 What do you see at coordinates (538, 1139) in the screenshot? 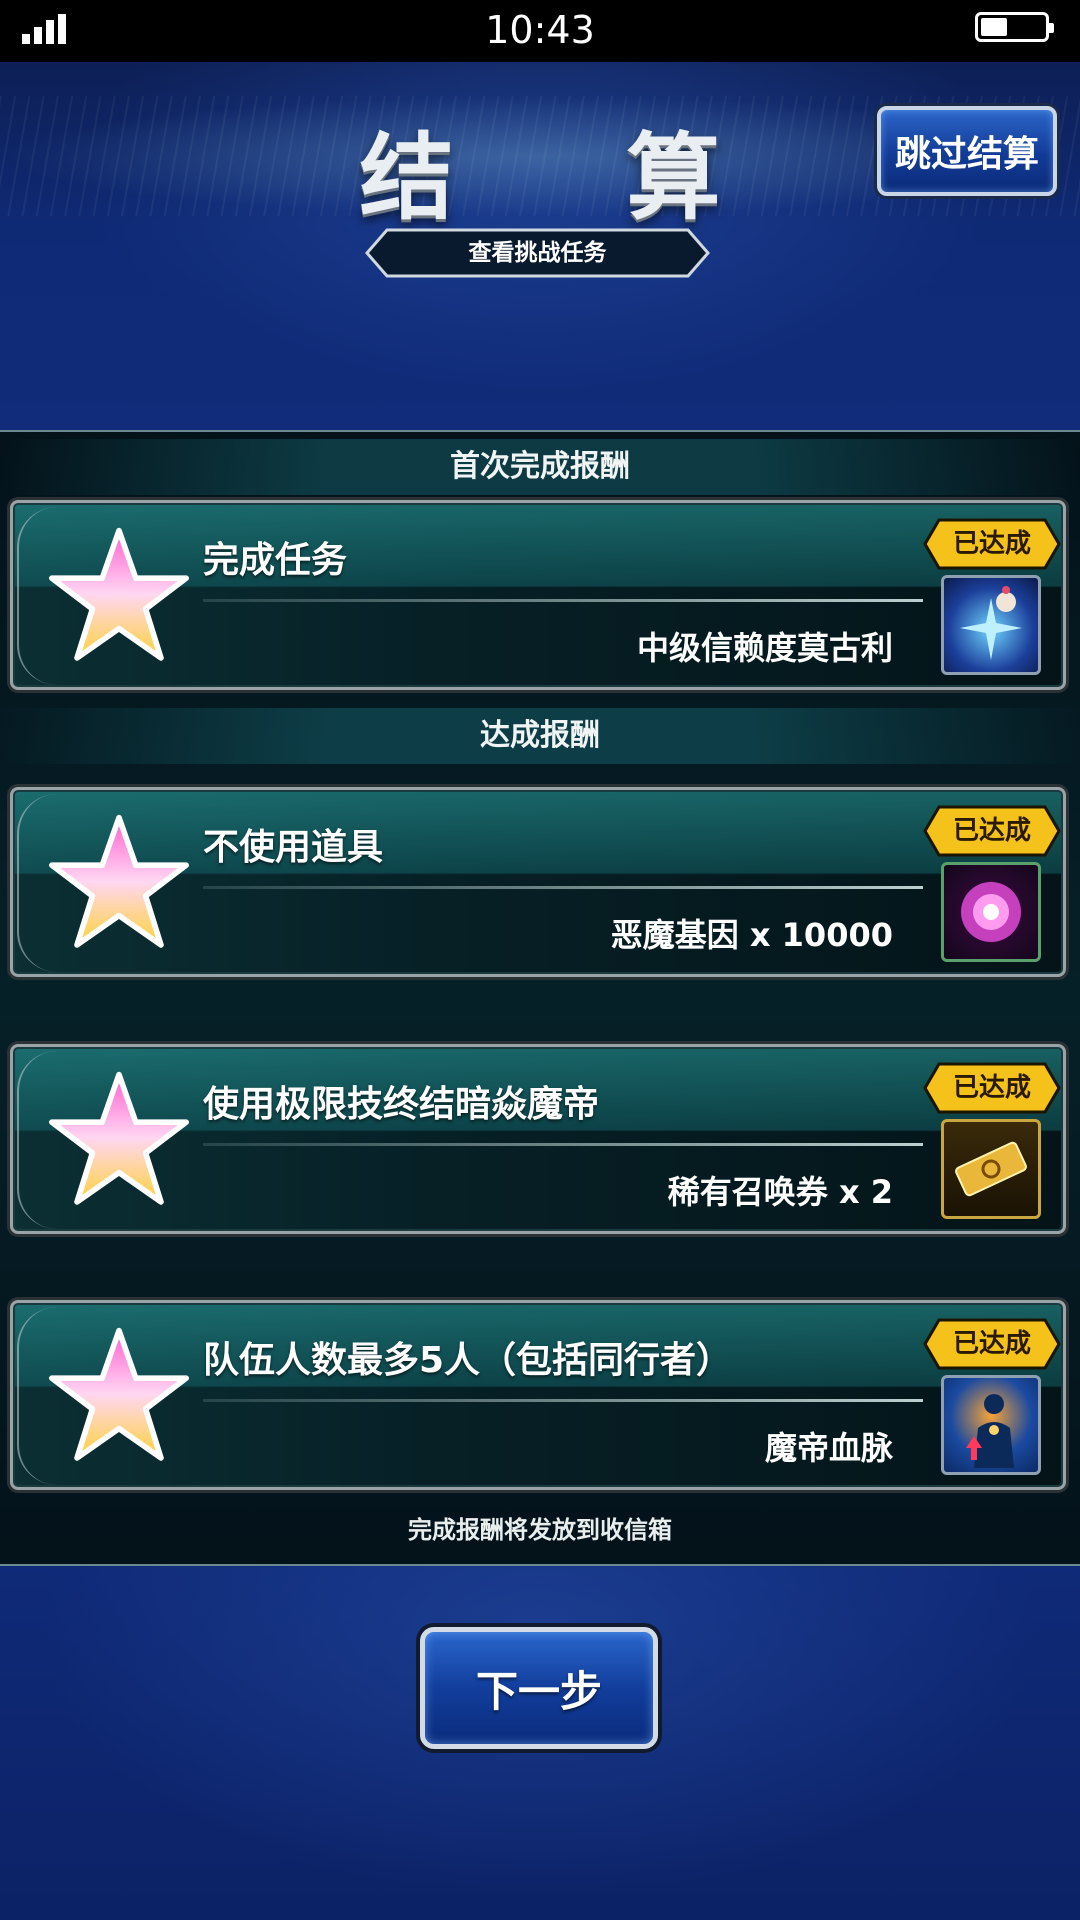
I see `mission-card-limit-burst: 使用极限技终结暗焱魔帝 稀有召唤券 x 2 已达成` at bounding box center [538, 1139].